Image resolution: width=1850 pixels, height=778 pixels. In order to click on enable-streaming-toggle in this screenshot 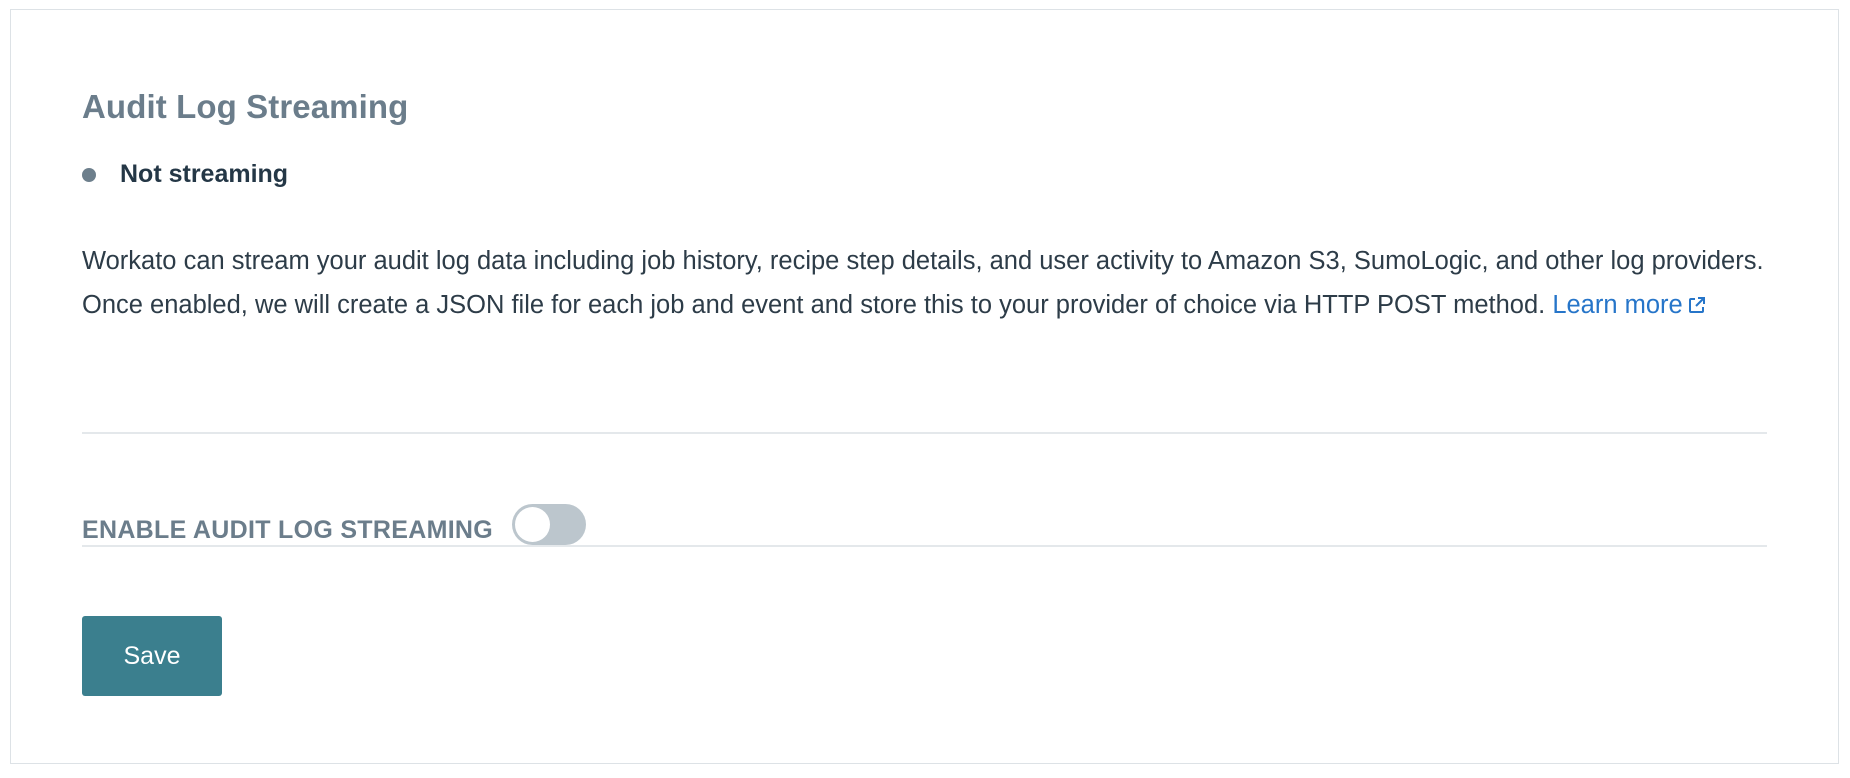, I will do `click(549, 524)`.